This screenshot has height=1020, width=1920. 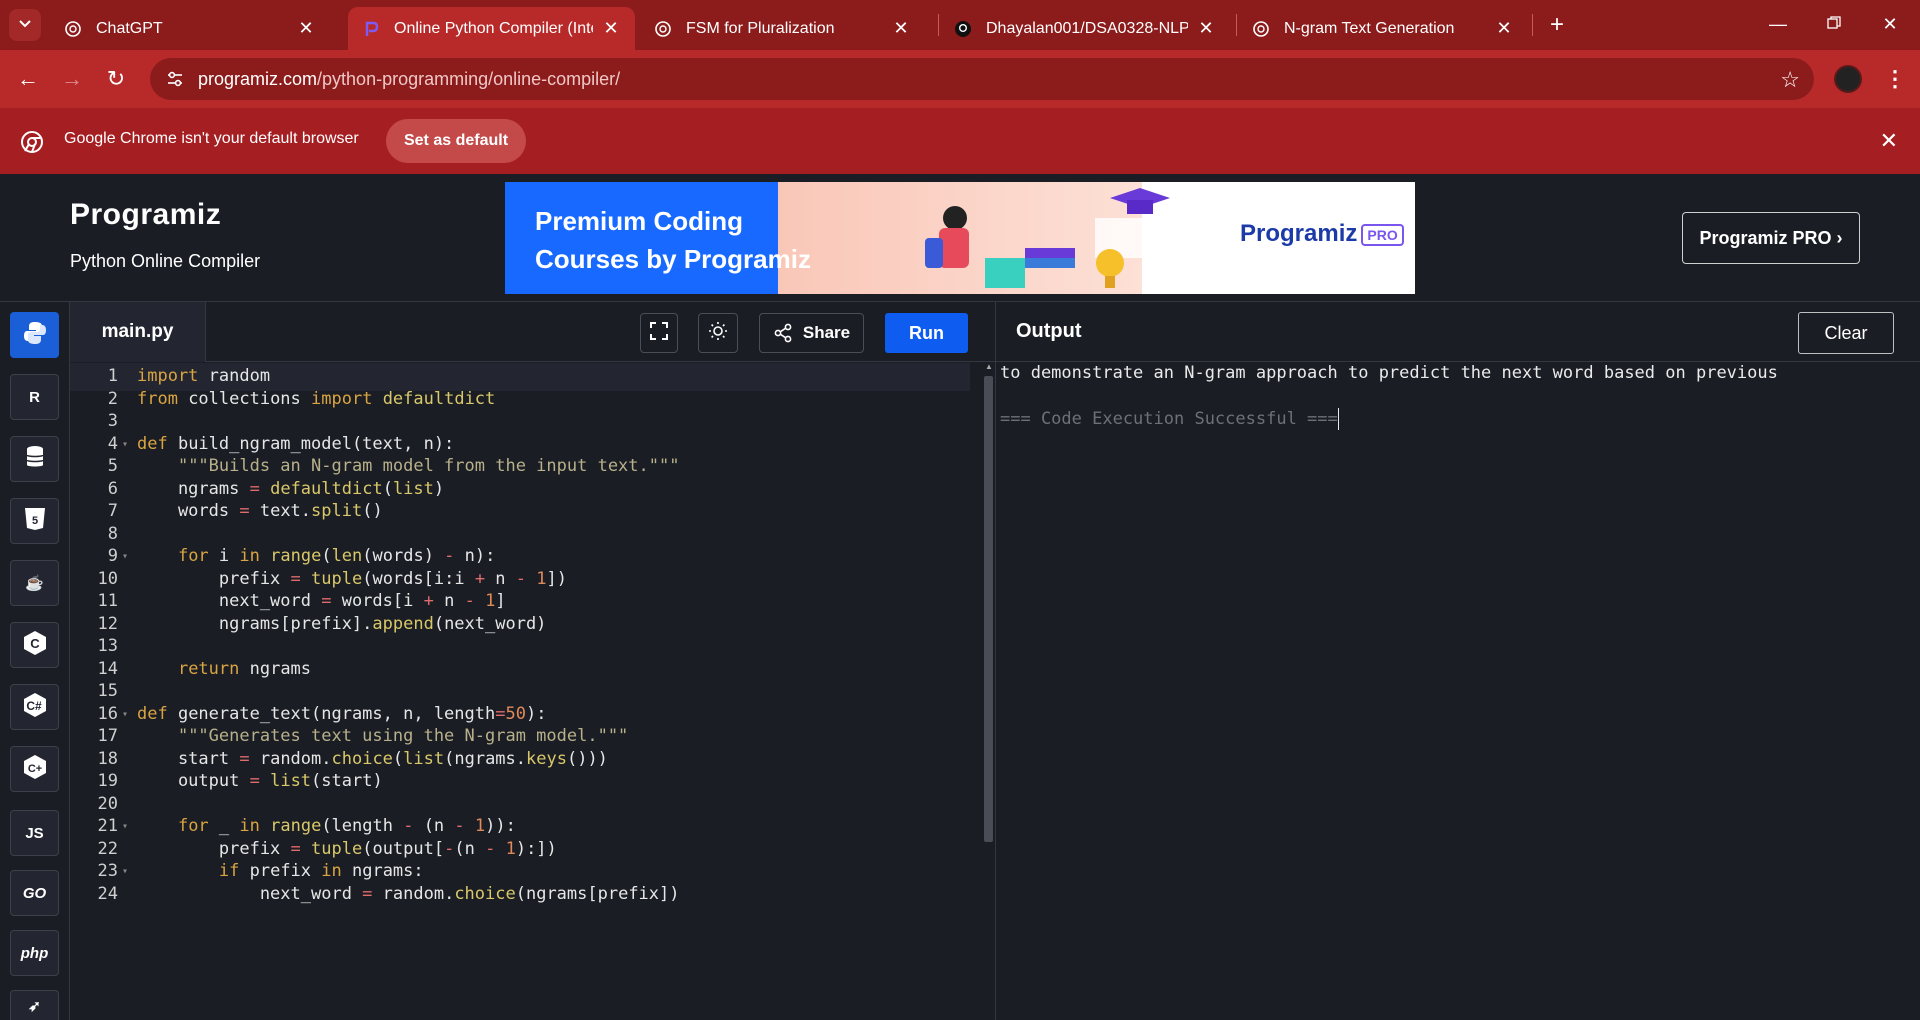 I want to click on lang-csharp-button: C#, so click(x=34, y=707).